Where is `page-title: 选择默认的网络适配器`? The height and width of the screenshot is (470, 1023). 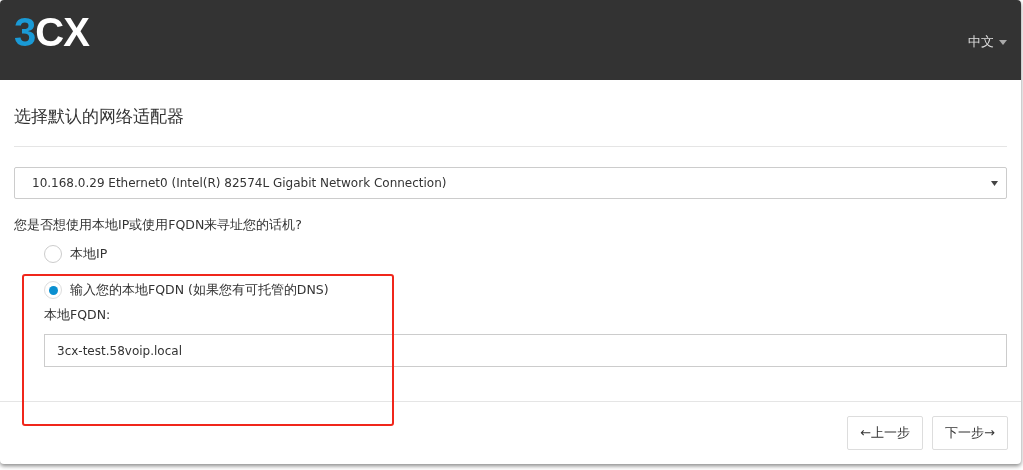
page-title: 选择默认的网络适配器 is located at coordinates (99, 117).